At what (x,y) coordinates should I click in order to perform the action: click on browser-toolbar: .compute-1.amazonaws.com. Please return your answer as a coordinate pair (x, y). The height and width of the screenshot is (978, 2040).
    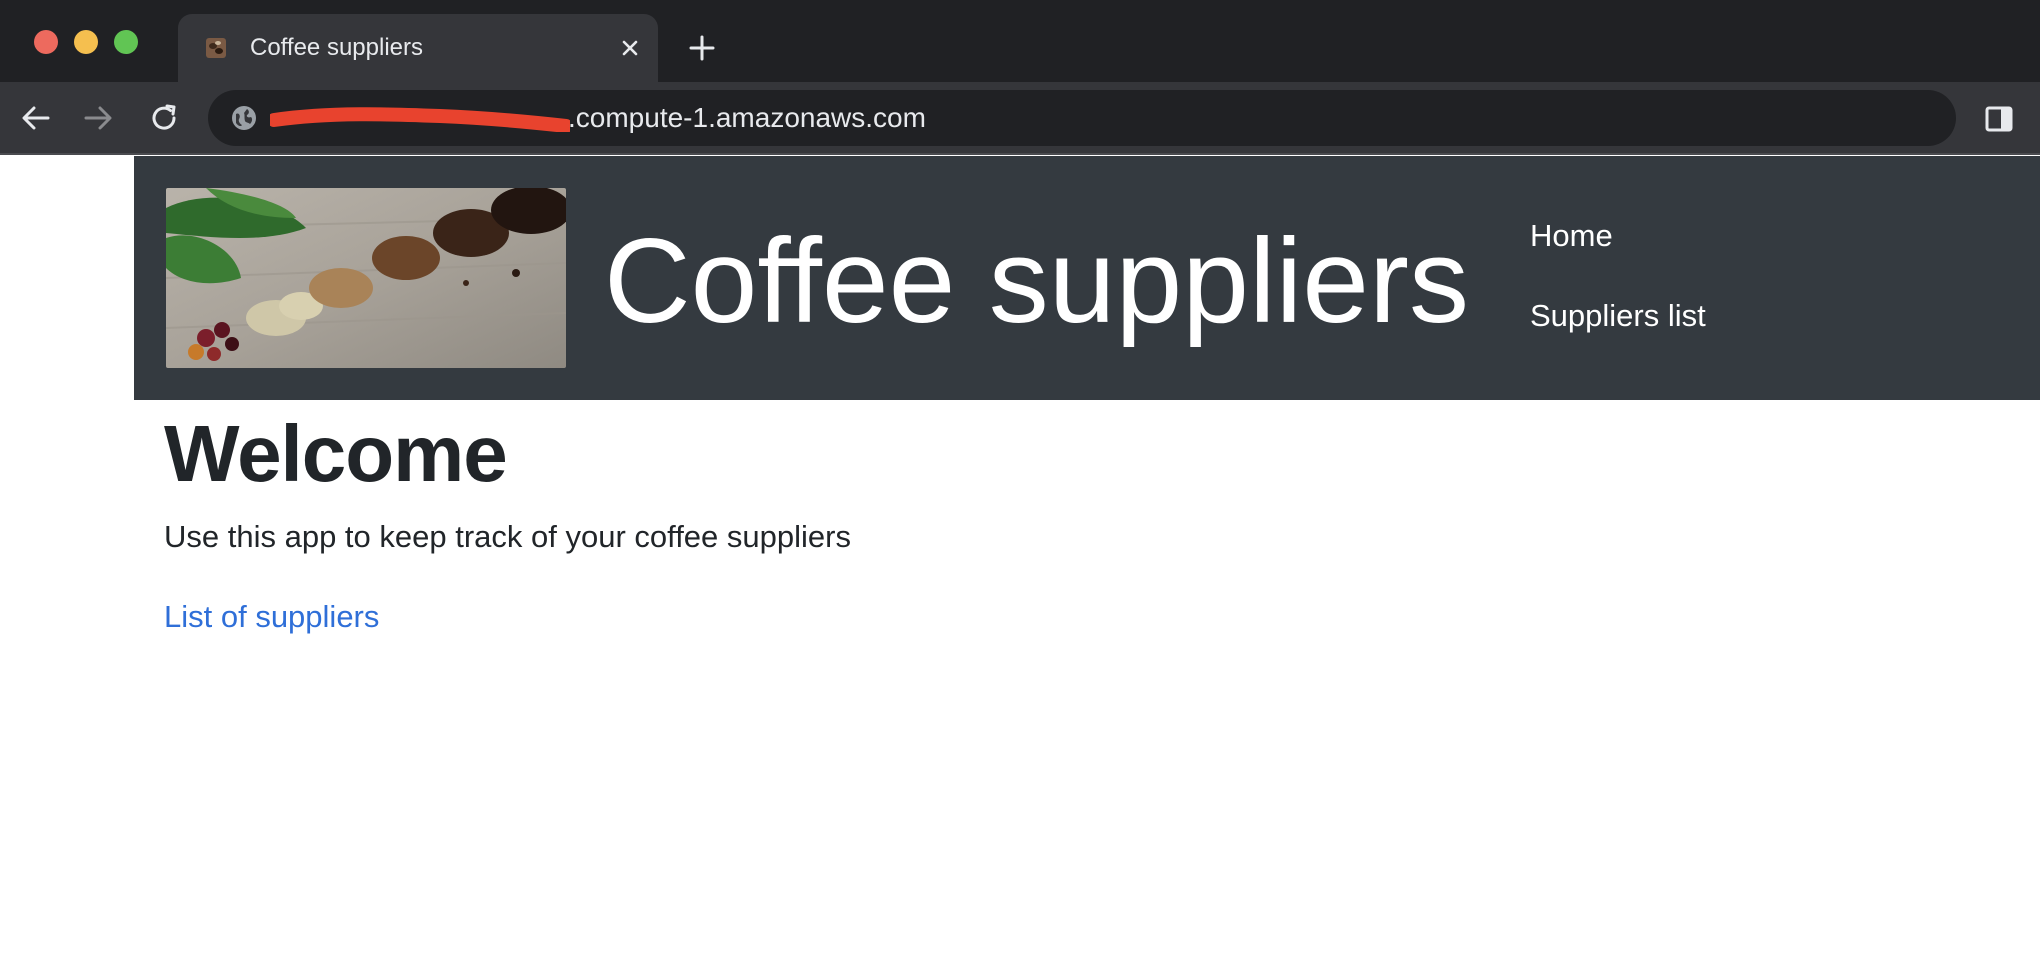
    Looking at the image, I should click on (1020, 118).